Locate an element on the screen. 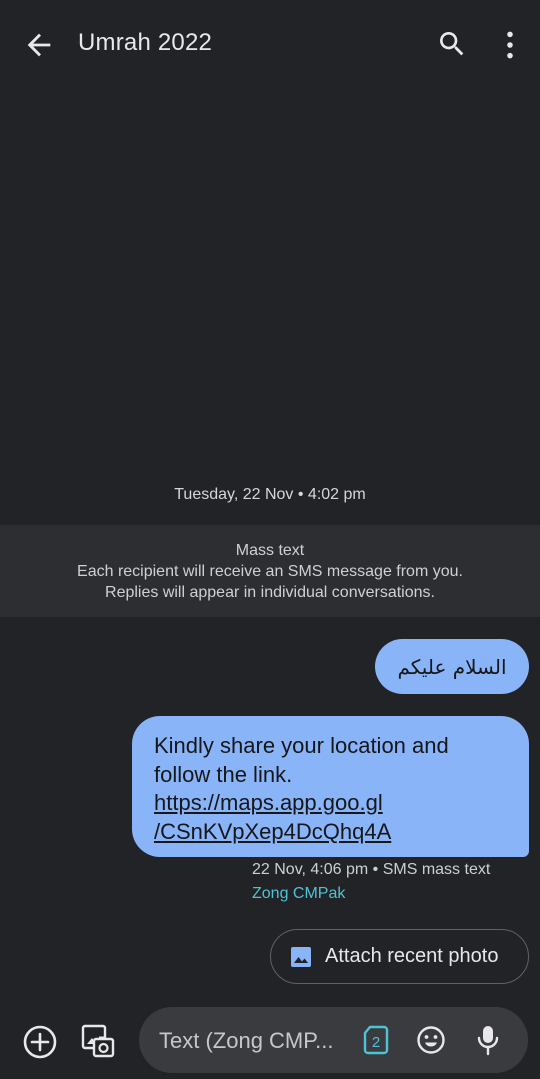 The height and width of the screenshot is (1079, 540). message-link: https://maps.app.goo.gl is located at coordinates (331, 803).